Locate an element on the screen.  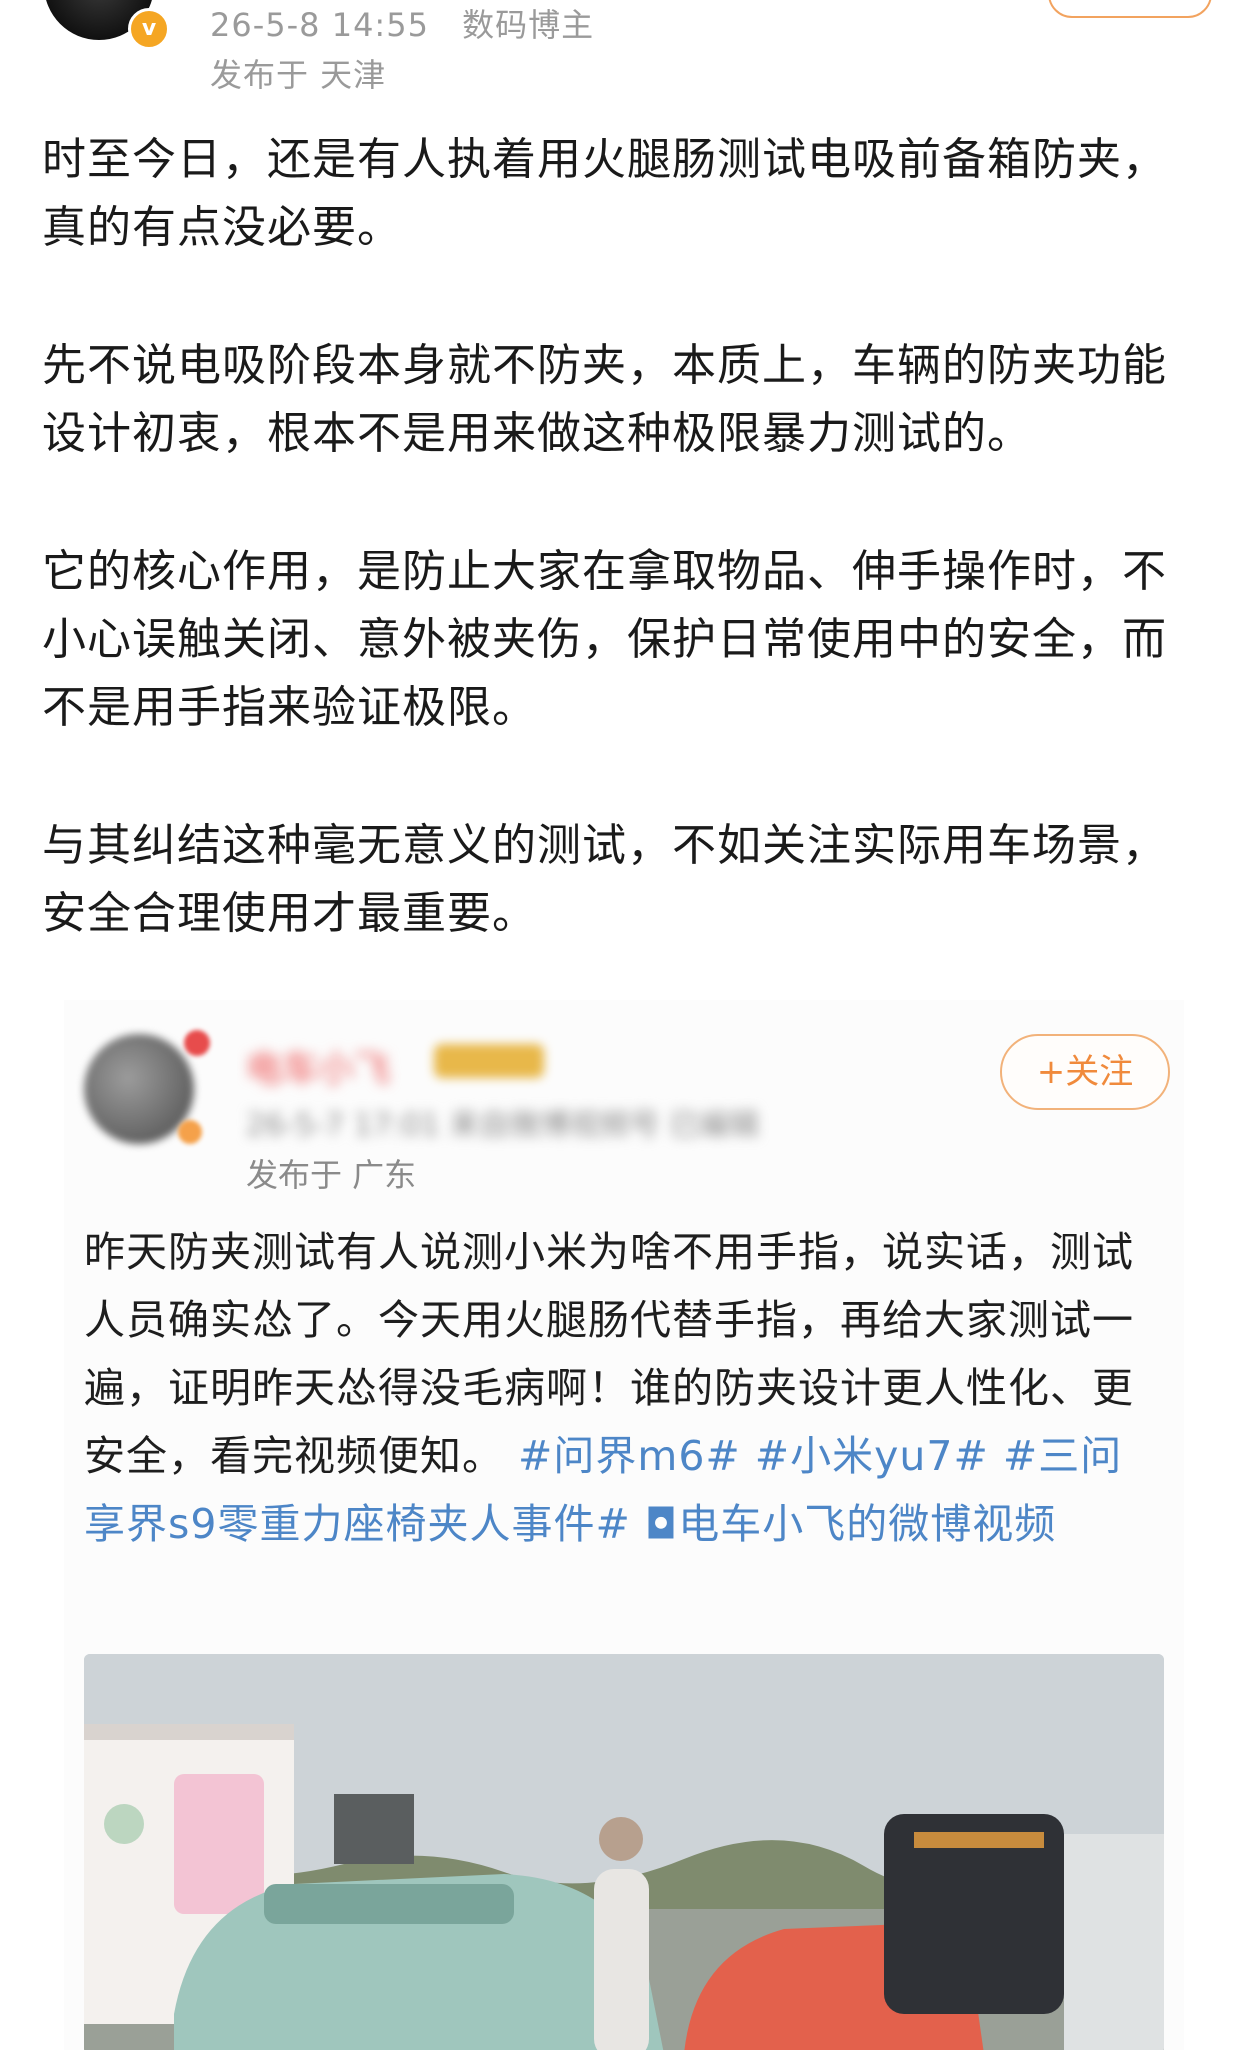
member-badge-icon is located at coordinates (489, 1061).